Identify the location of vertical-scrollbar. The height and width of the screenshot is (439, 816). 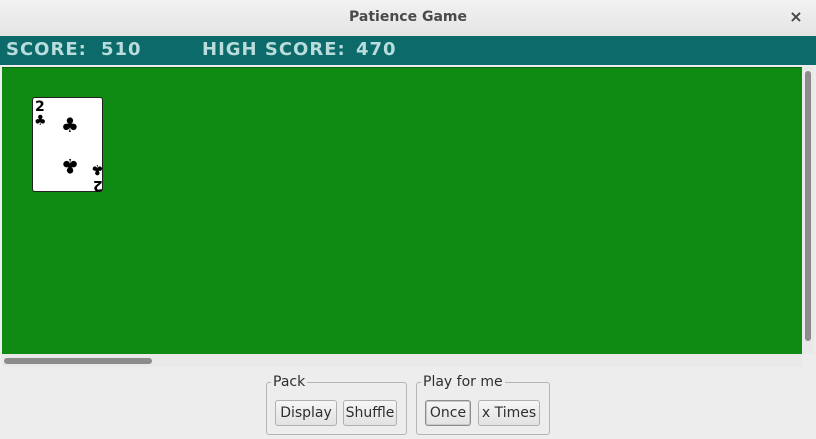
(808, 210).